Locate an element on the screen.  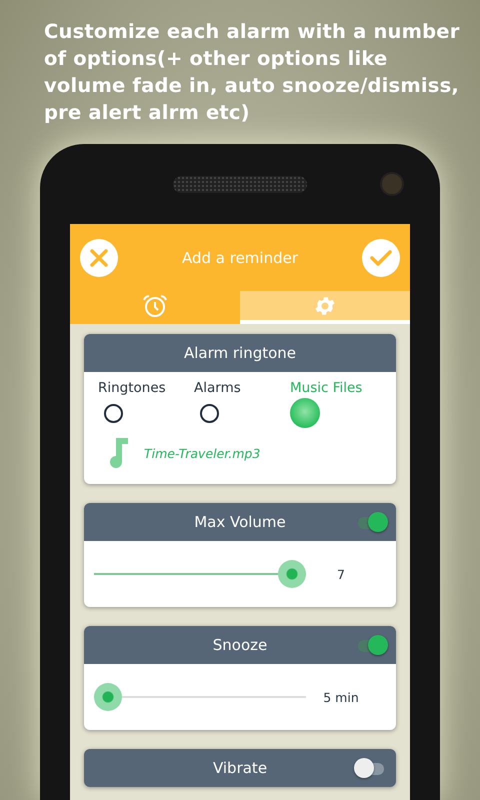
tab is located at coordinates (155, 307).